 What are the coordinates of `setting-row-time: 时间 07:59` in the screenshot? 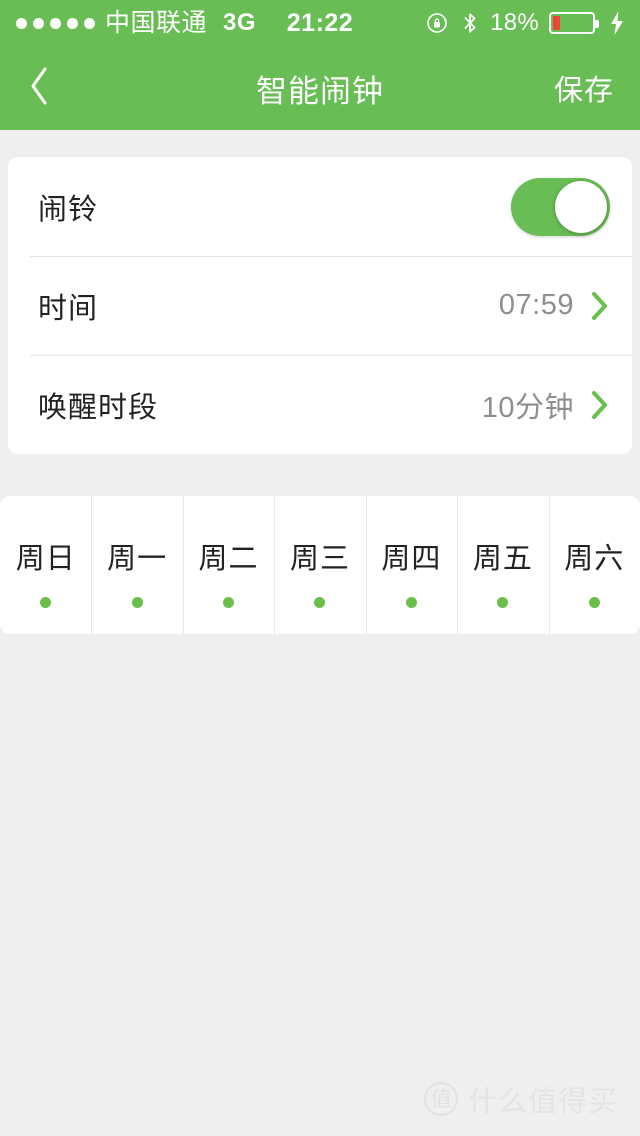 It's located at (320, 305).